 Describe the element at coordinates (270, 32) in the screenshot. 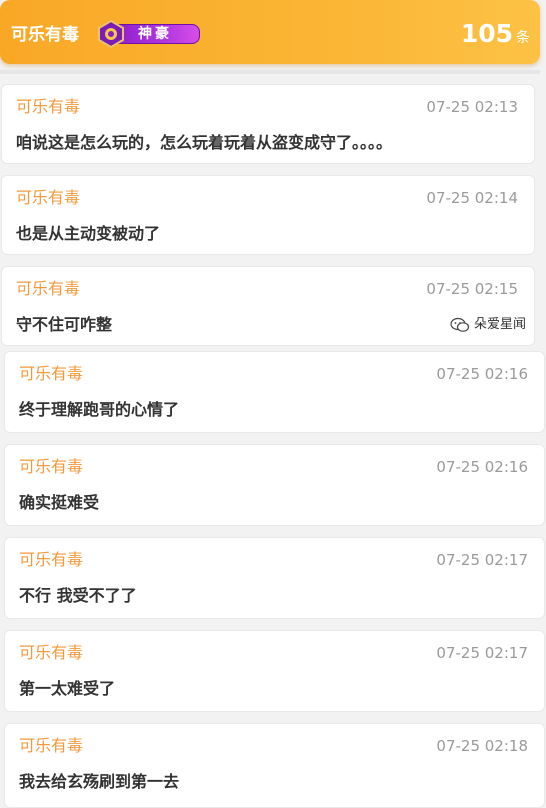

I see `chat-header: 可乐有毒 神豪 105 条` at that location.